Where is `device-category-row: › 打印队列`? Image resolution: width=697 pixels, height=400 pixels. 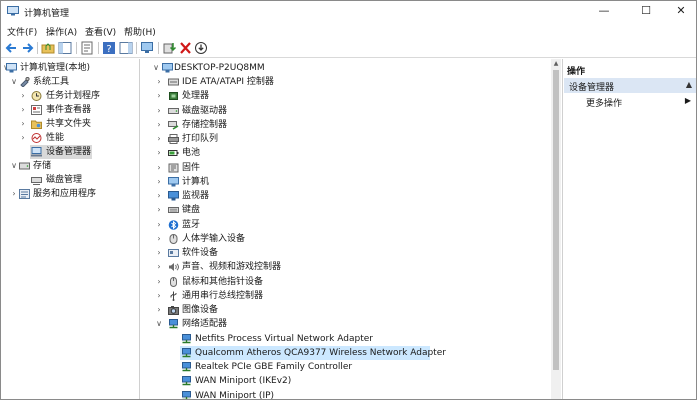
device-category-row: › 打印队列 is located at coordinates (343, 139).